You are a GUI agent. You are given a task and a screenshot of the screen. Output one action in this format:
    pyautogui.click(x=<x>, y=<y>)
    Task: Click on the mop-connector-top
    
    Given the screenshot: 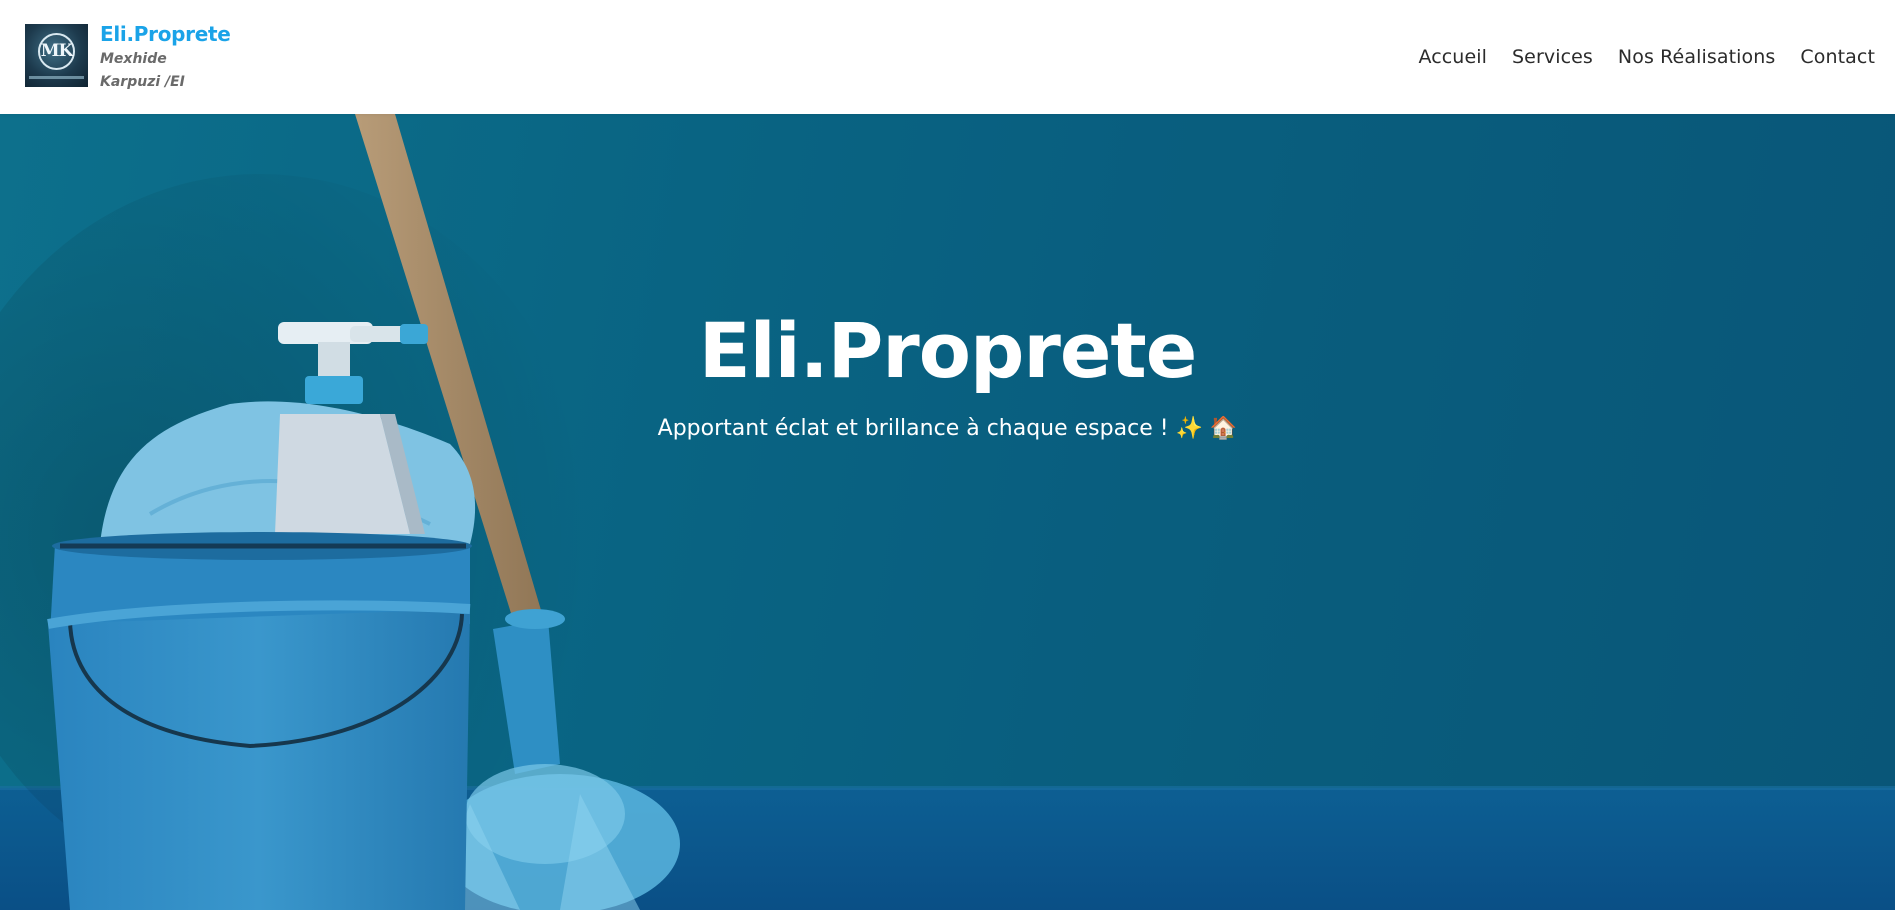 What is the action you would take?
    pyautogui.click(x=535, y=619)
    